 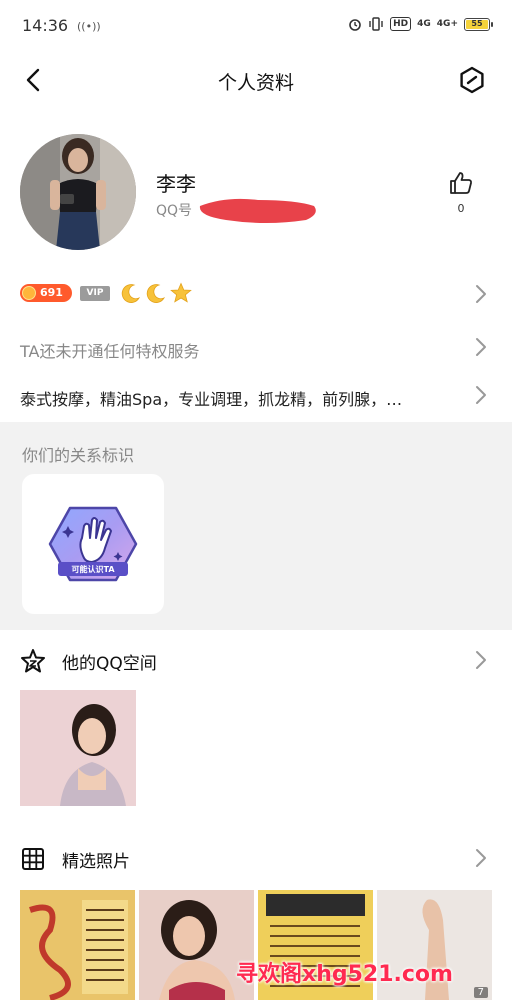 I want to click on hd-icon: HD, so click(x=401, y=24).